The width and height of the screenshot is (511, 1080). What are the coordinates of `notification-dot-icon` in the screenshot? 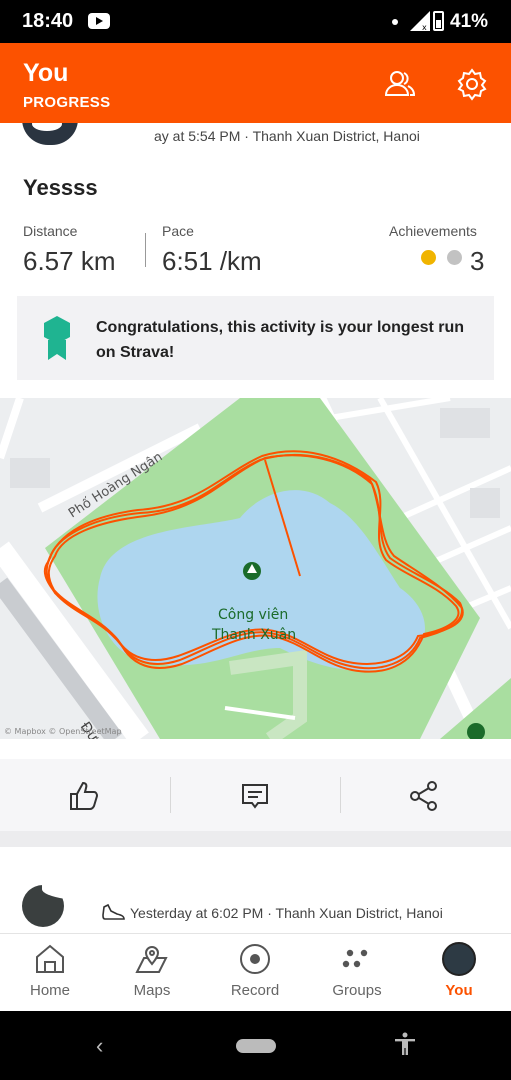 It's located at (395, 22).